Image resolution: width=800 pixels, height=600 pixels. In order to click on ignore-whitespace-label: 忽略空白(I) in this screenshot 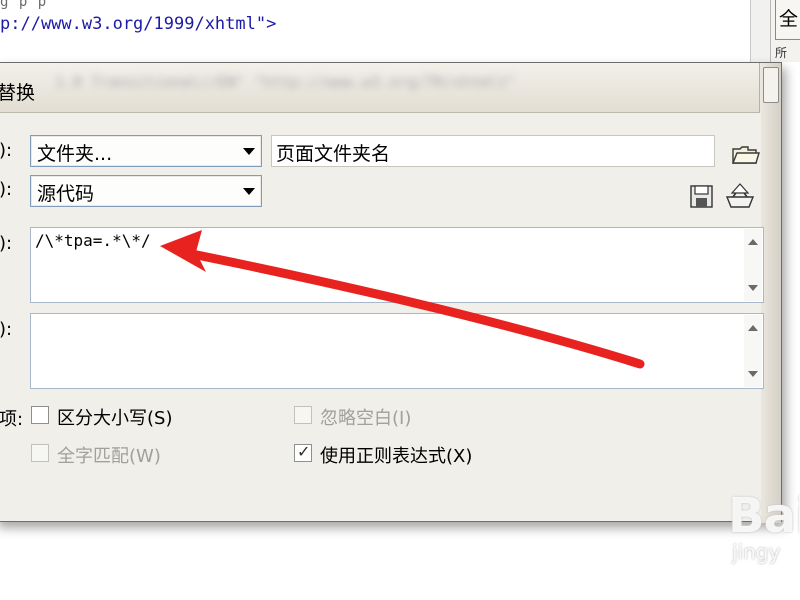, I will do `click(365, 417)`.